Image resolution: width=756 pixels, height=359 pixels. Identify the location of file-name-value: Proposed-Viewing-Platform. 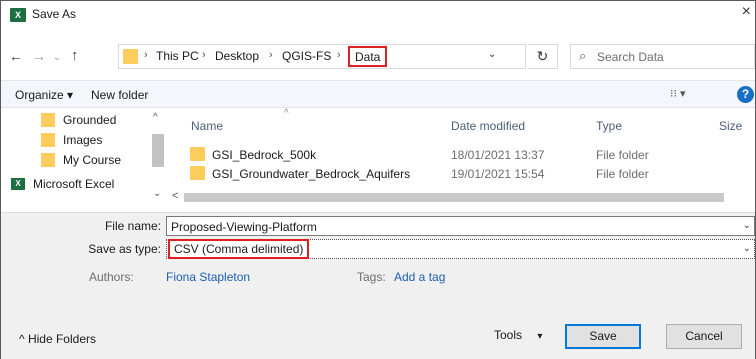
(244, 227).